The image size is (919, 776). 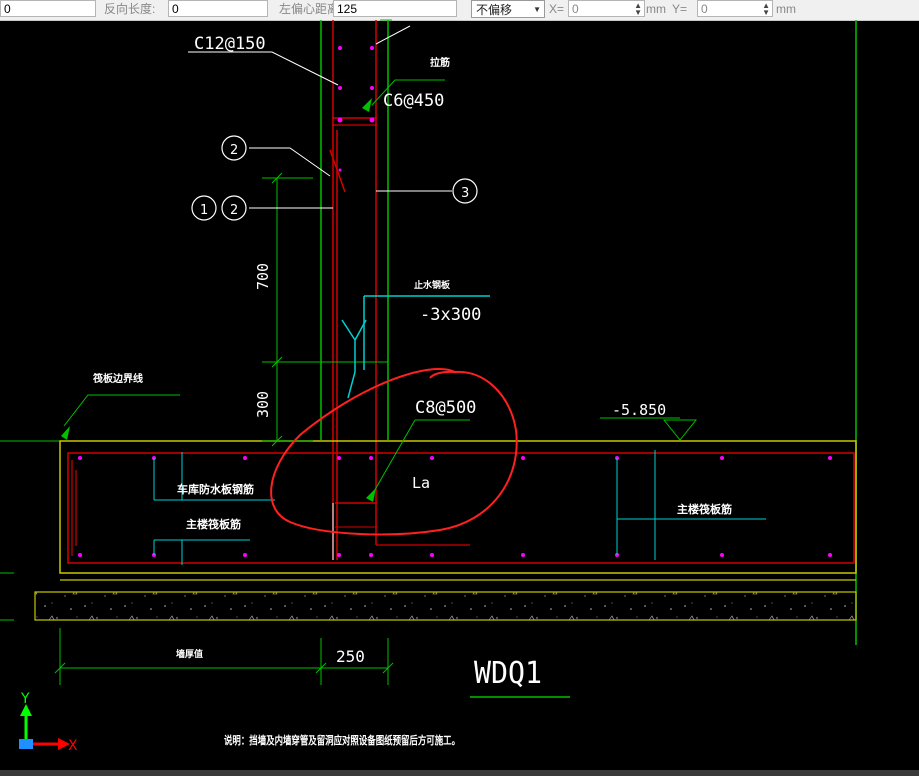 What do you see at coordinates (234, 150) in the screenshot?
I see `callout-2-top: 2` at bounding box center [234, 150].